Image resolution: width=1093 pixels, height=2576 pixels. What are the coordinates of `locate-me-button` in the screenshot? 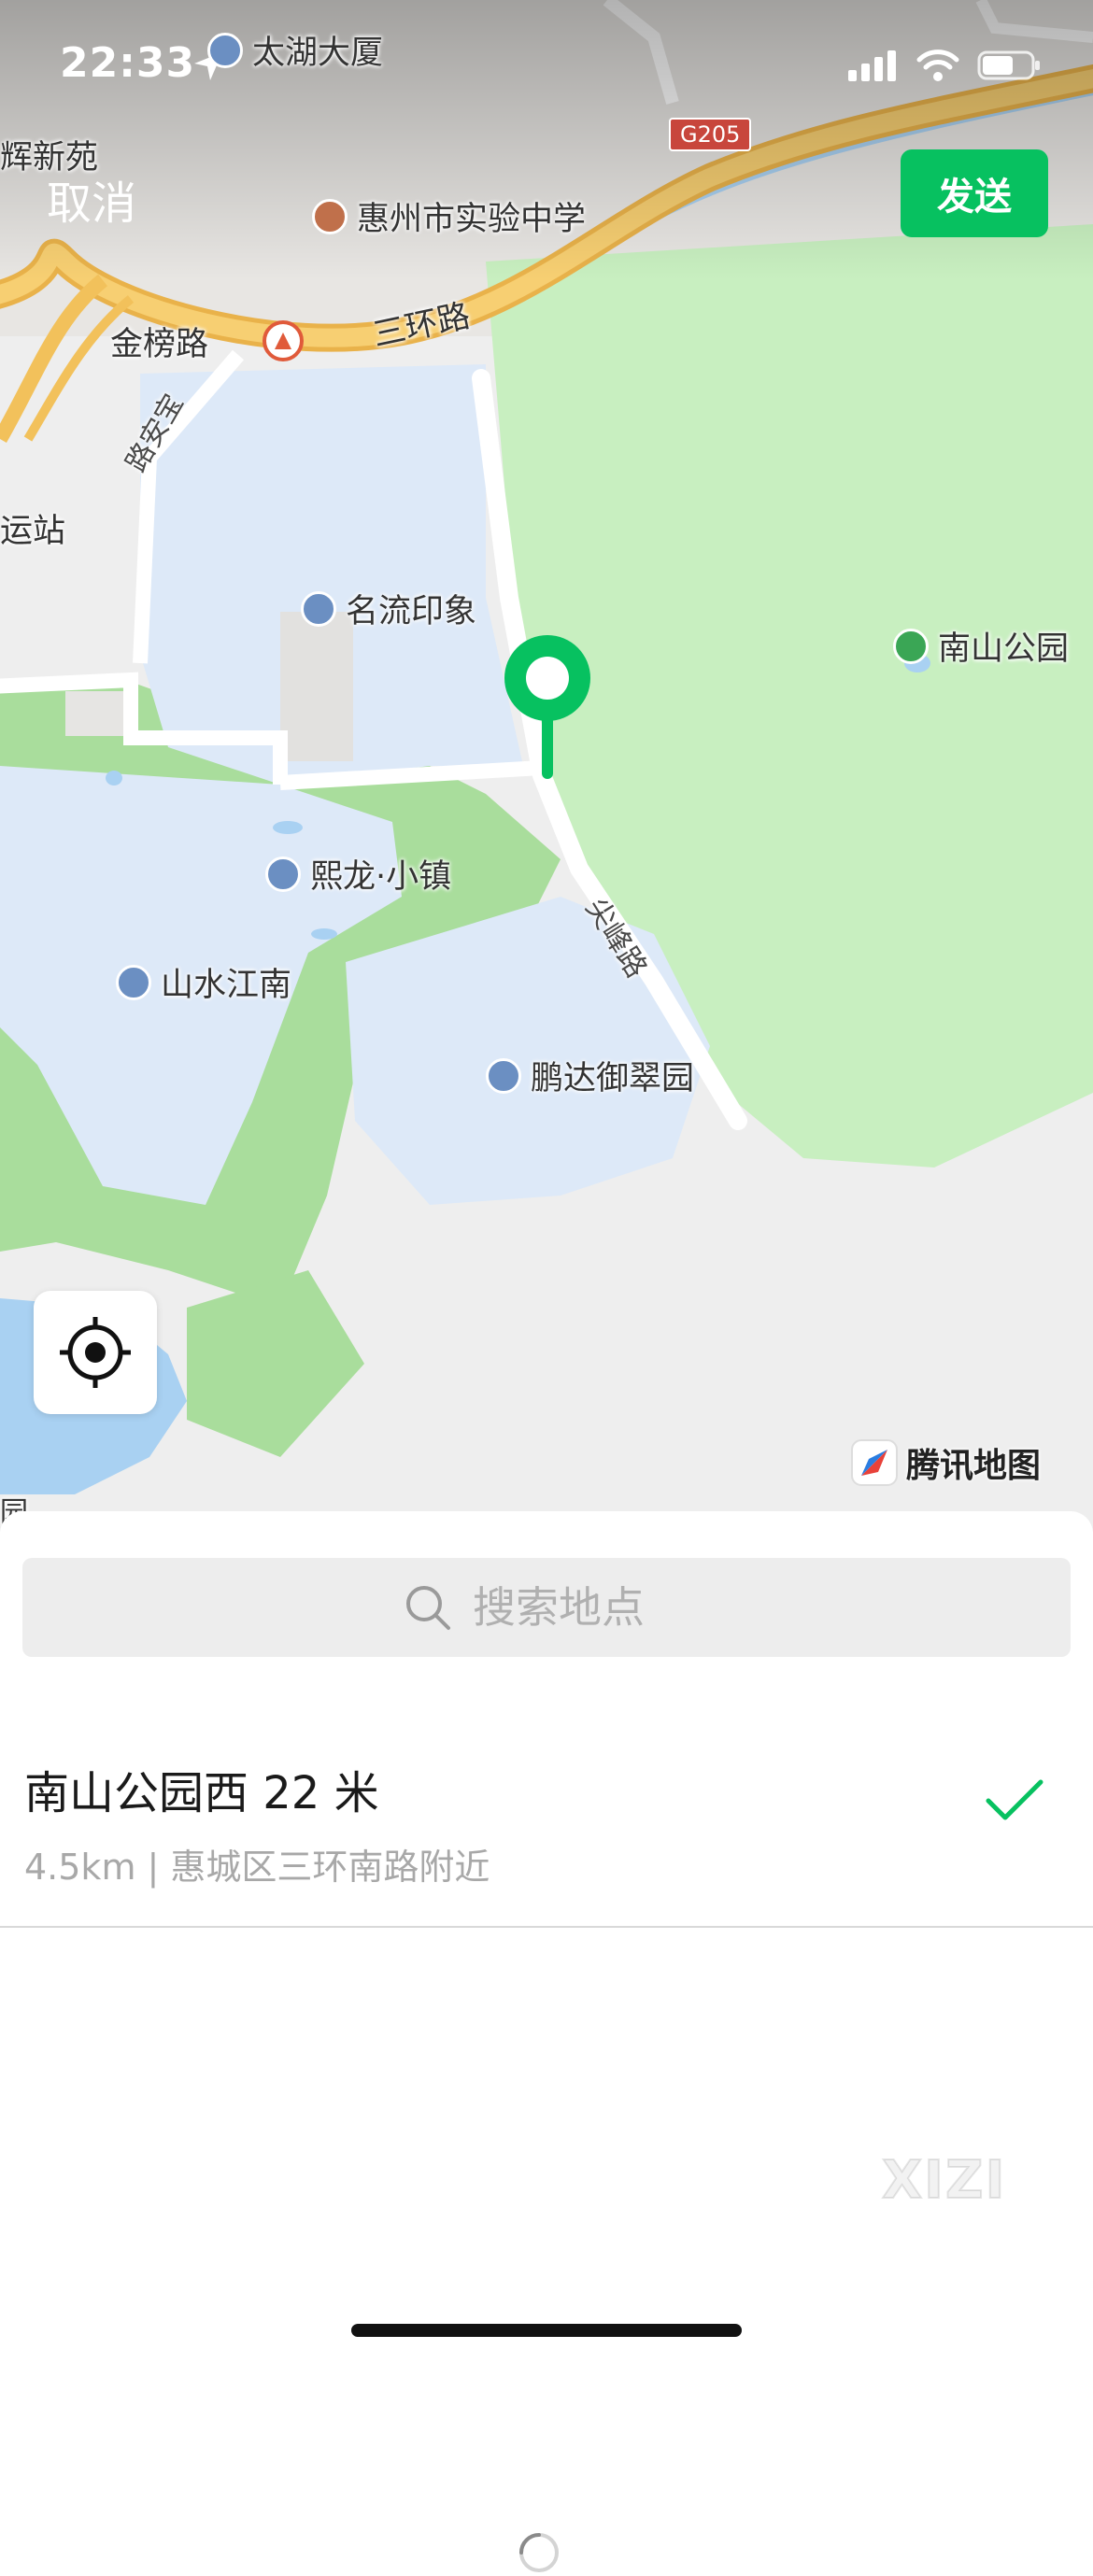 It's located at (96, 1352).